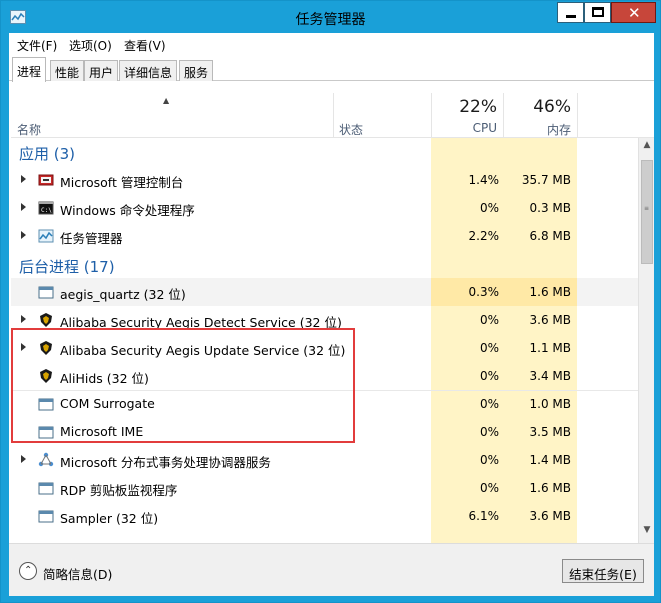  I want to click on tab-processes-label: 进程, so click(29, 72).